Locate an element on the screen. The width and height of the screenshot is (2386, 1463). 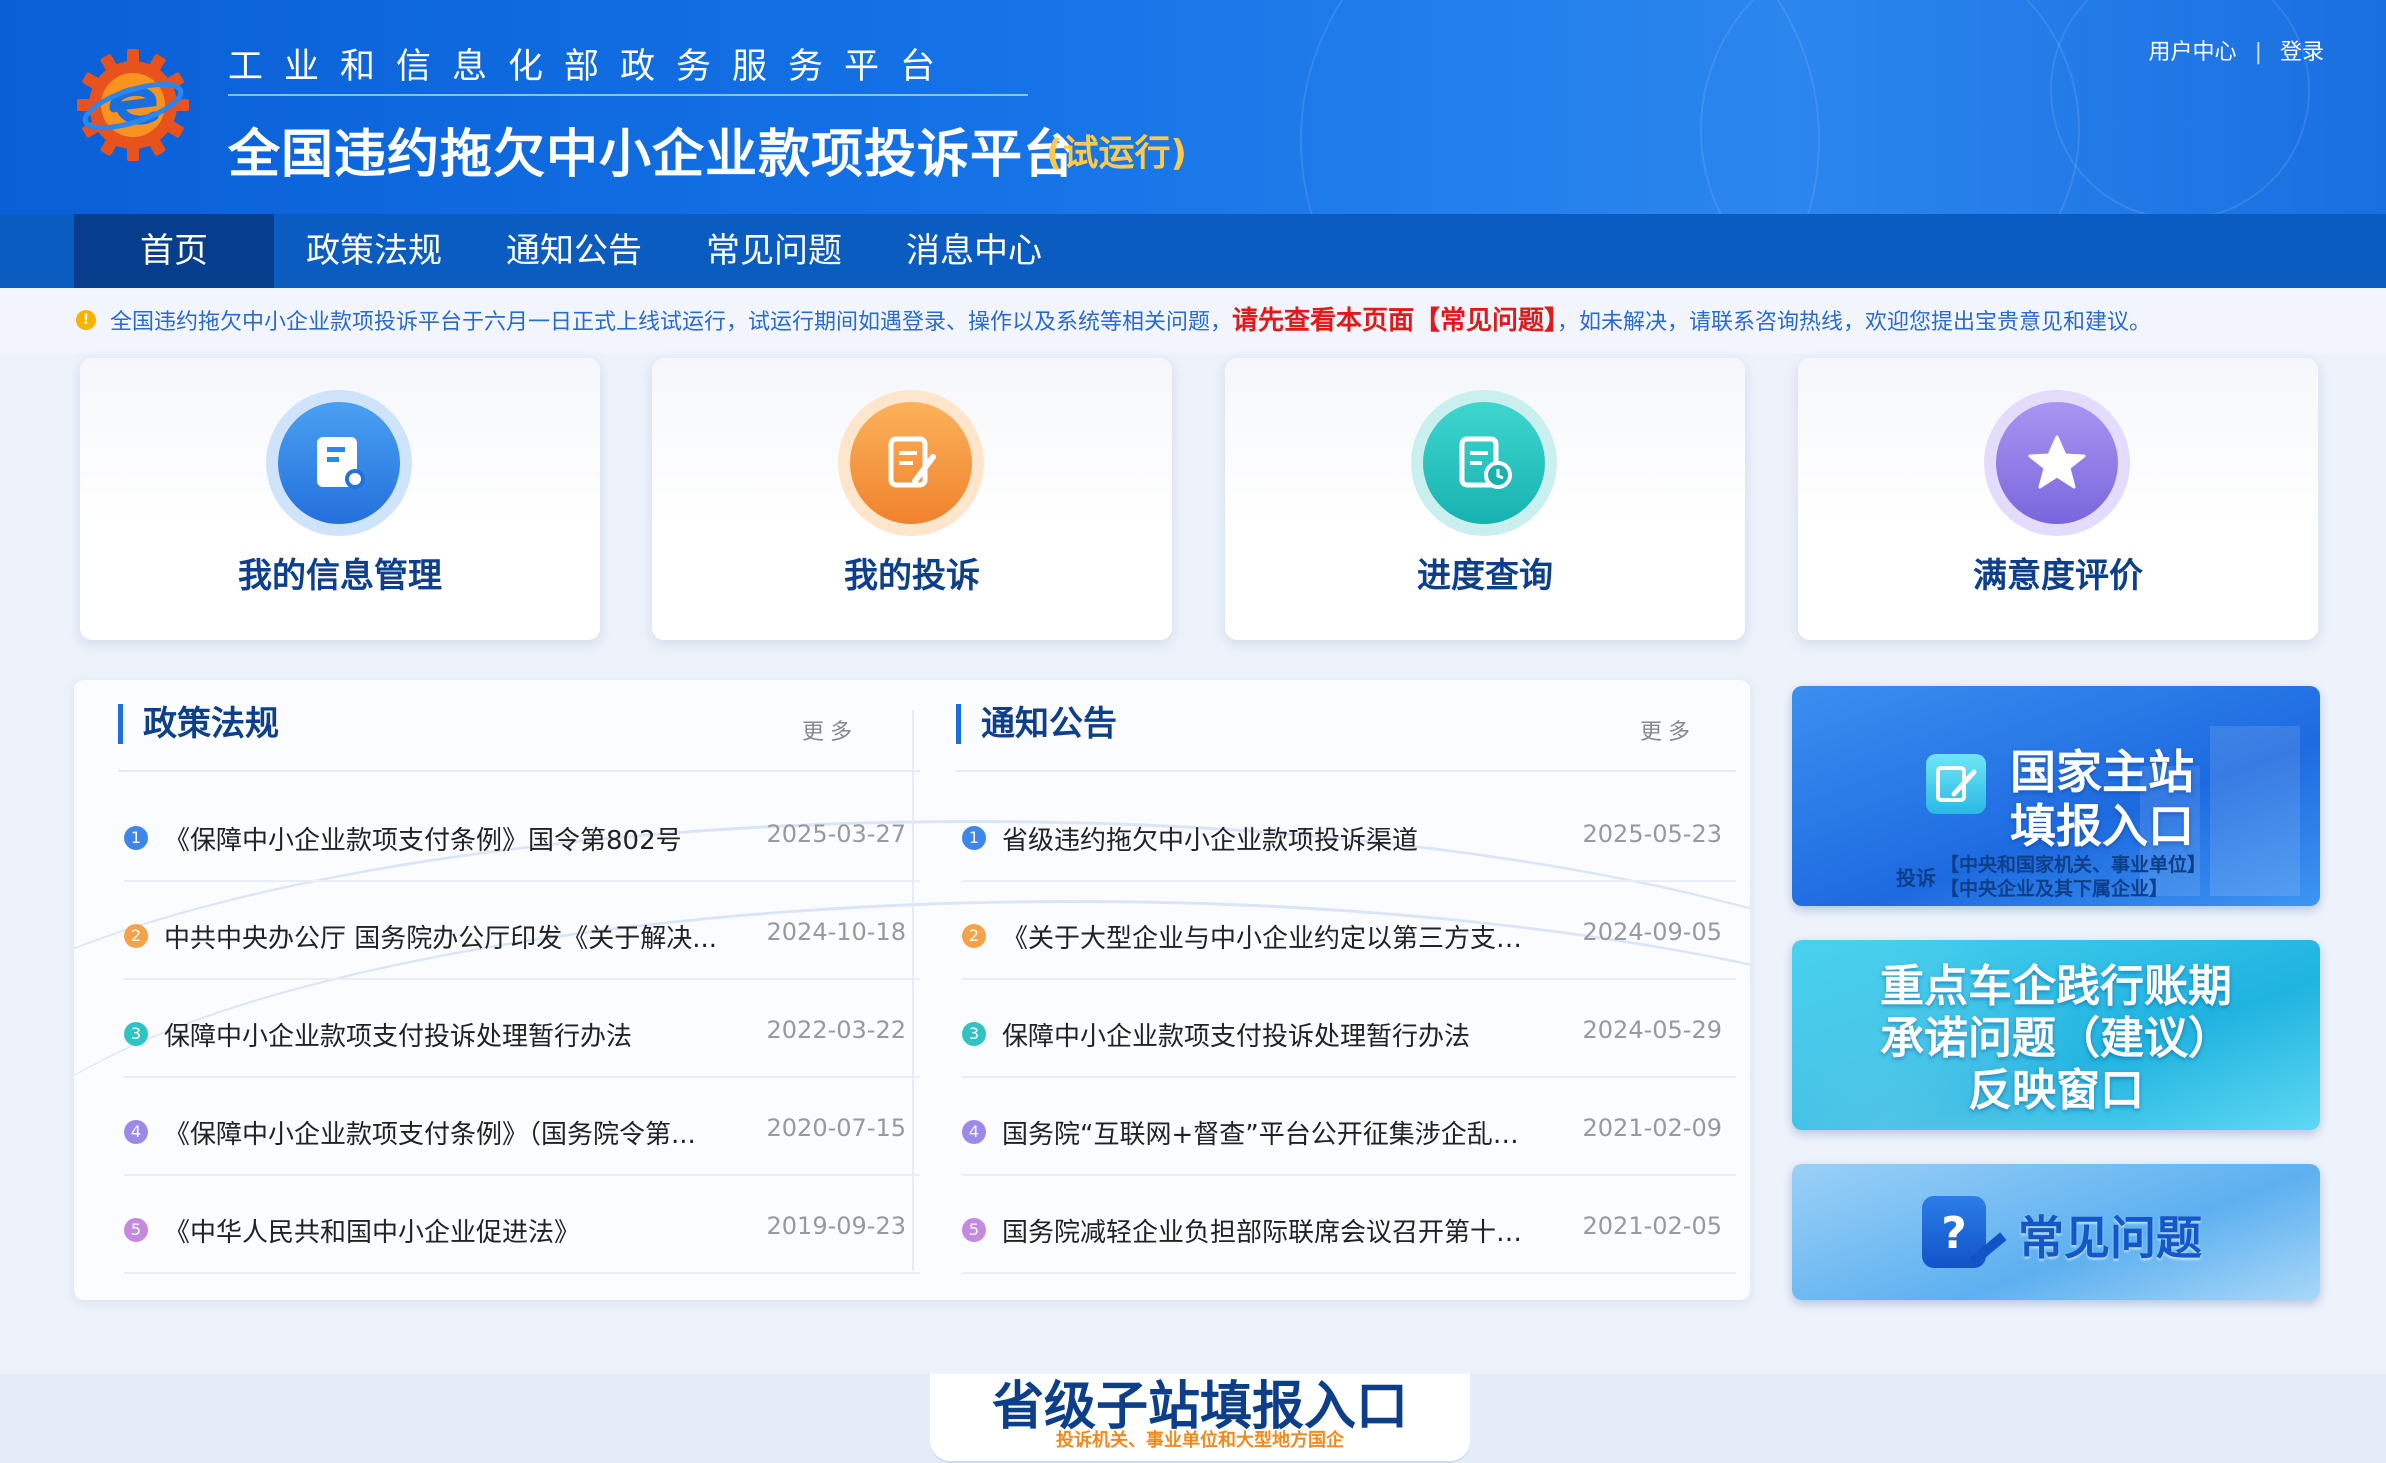
edit-form-icon is located at coordinates (1956, 784).